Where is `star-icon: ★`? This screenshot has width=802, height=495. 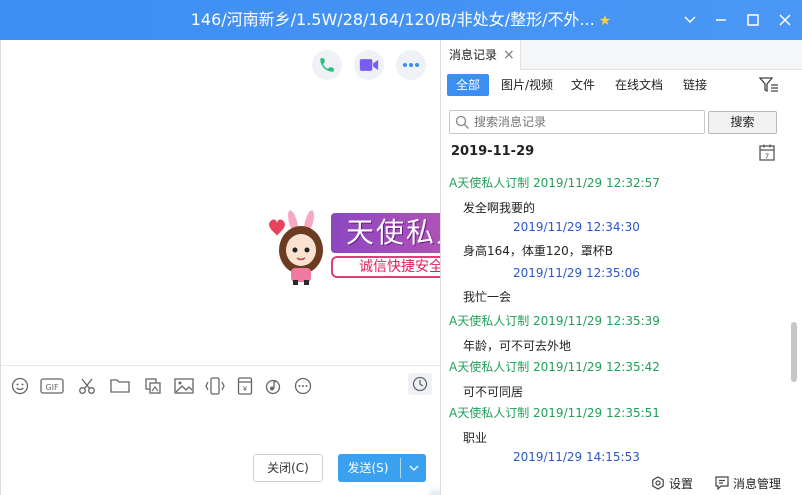
star-icon: ★ is located at coordinates (605, 21).